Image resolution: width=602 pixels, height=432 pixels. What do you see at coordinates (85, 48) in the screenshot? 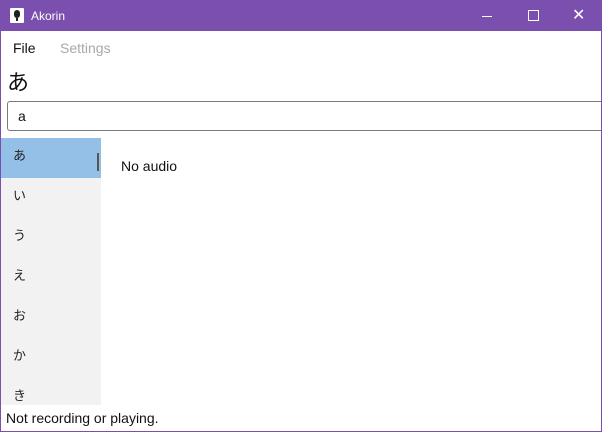
I see `menu-settings: Settings` at bounding box center [85, 48].